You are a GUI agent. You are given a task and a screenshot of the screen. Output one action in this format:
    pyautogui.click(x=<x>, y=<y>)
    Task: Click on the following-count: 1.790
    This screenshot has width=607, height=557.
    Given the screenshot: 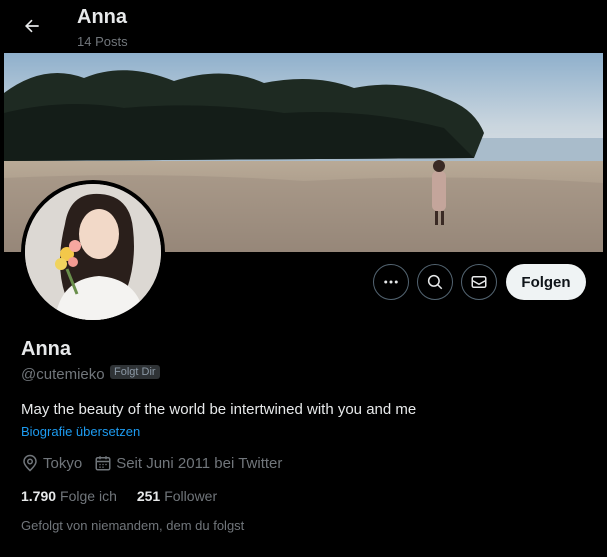 What is the action you would take?
    pyautogui.click(x=39, y=496)
    